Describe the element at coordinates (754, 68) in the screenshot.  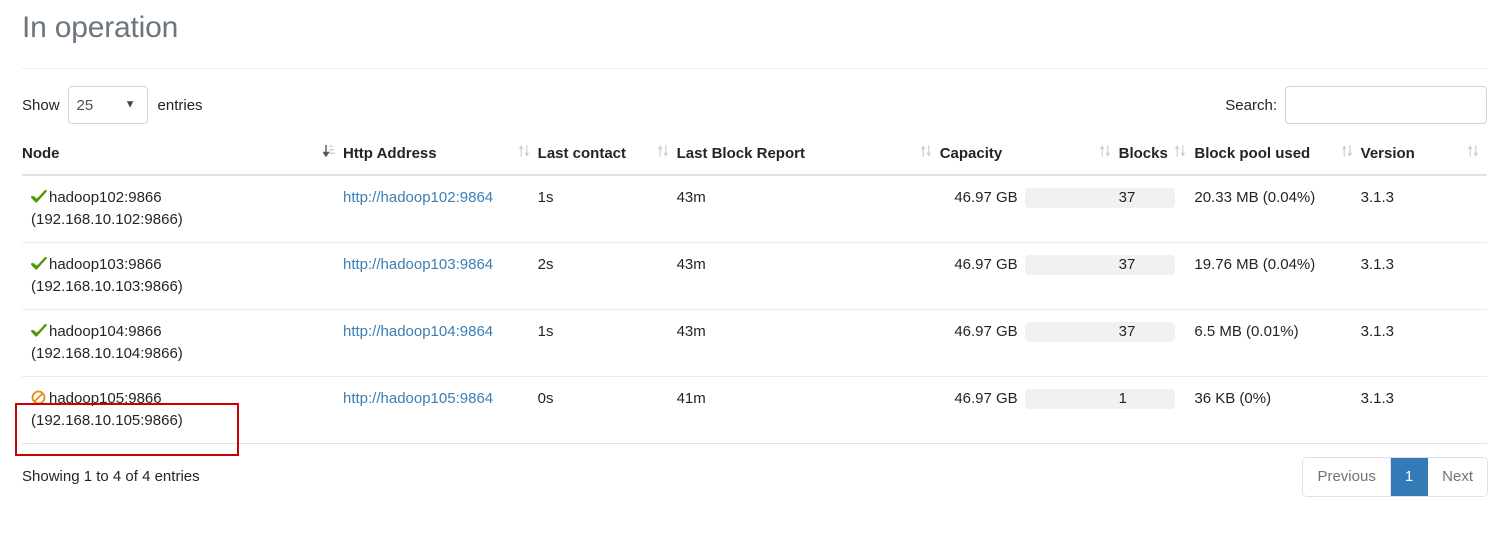
I see `title-divider` at that location.